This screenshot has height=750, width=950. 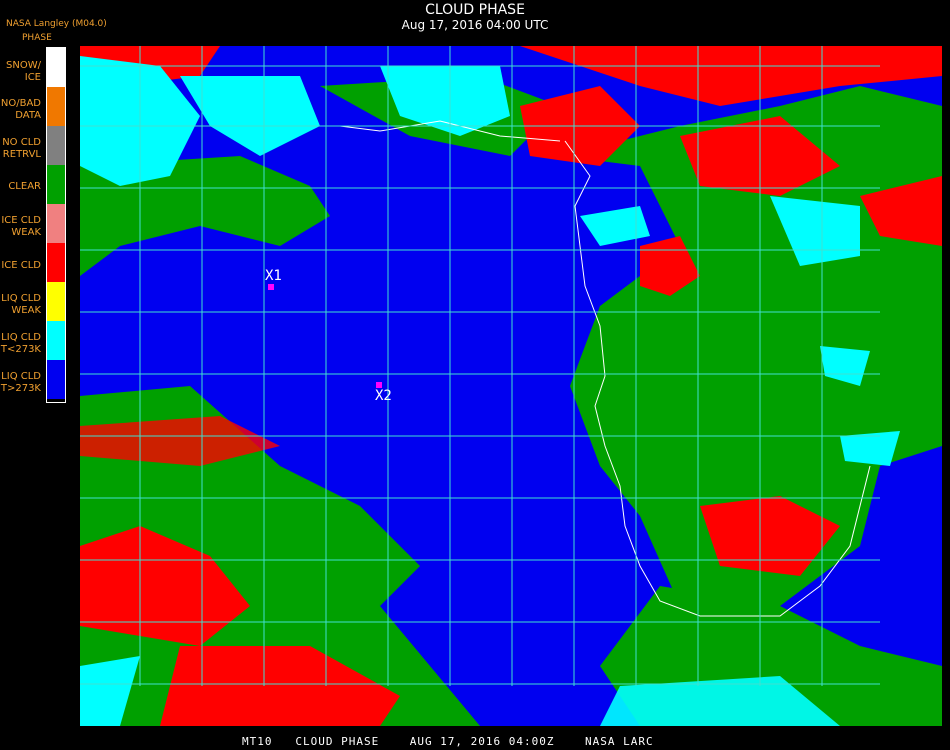 What do you see at coordinates (37, 38) in the screenshot?
I see `legend-title: PHASE` at bounding box center [37, 38].